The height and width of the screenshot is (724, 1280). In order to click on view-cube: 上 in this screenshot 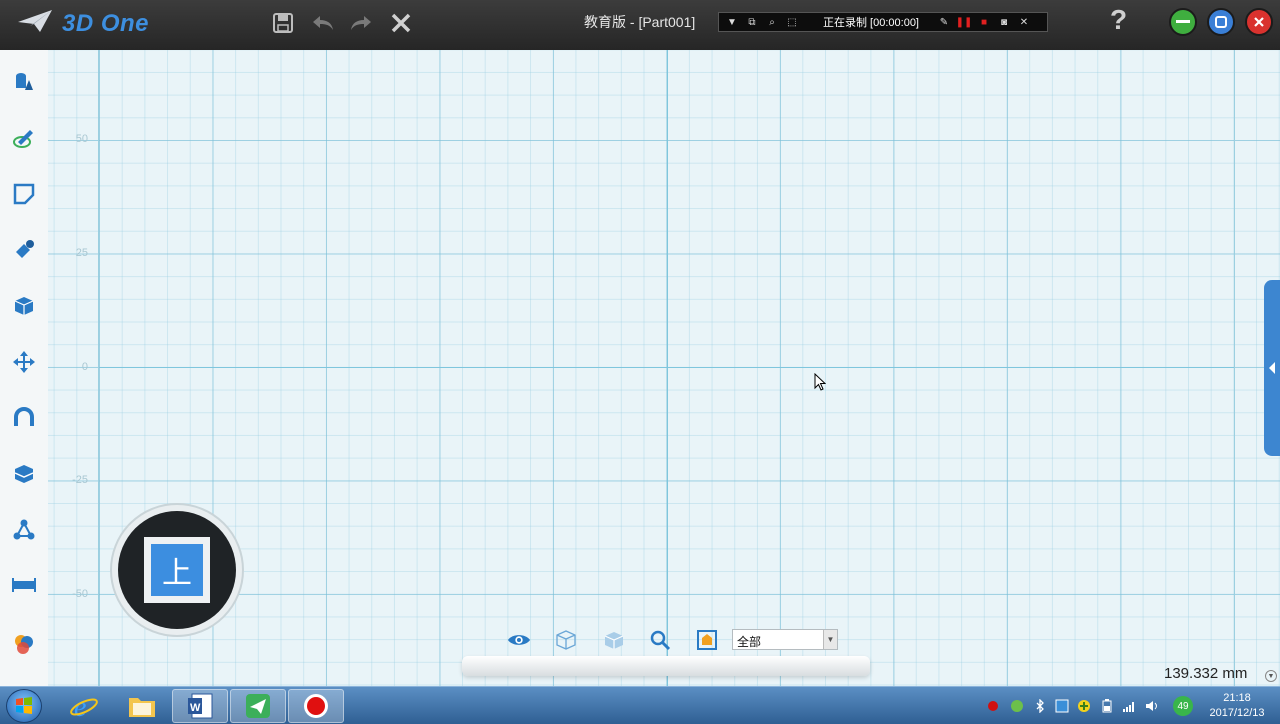, I will do `click(177, 570)`.